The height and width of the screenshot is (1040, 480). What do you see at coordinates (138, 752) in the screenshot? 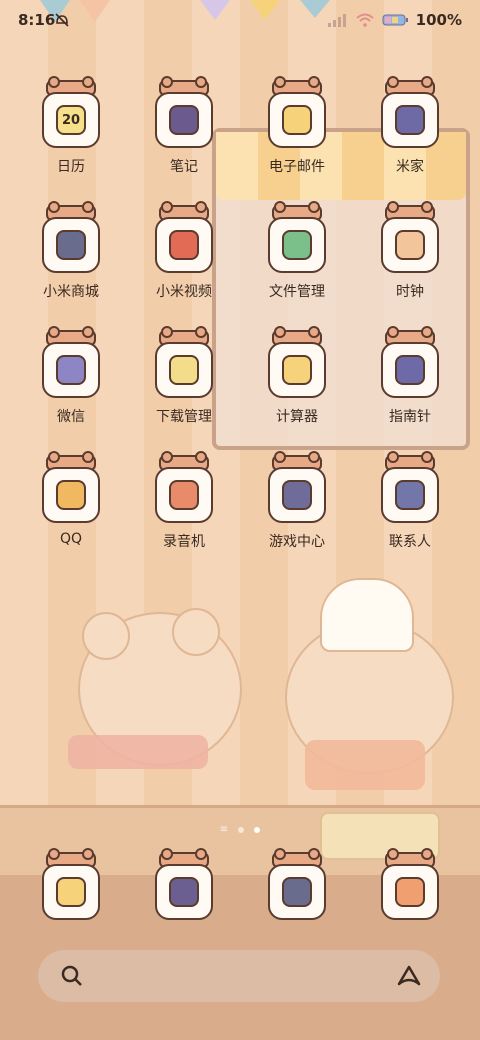
I see `bear-left-scarf` at bounding box center [138, 752].